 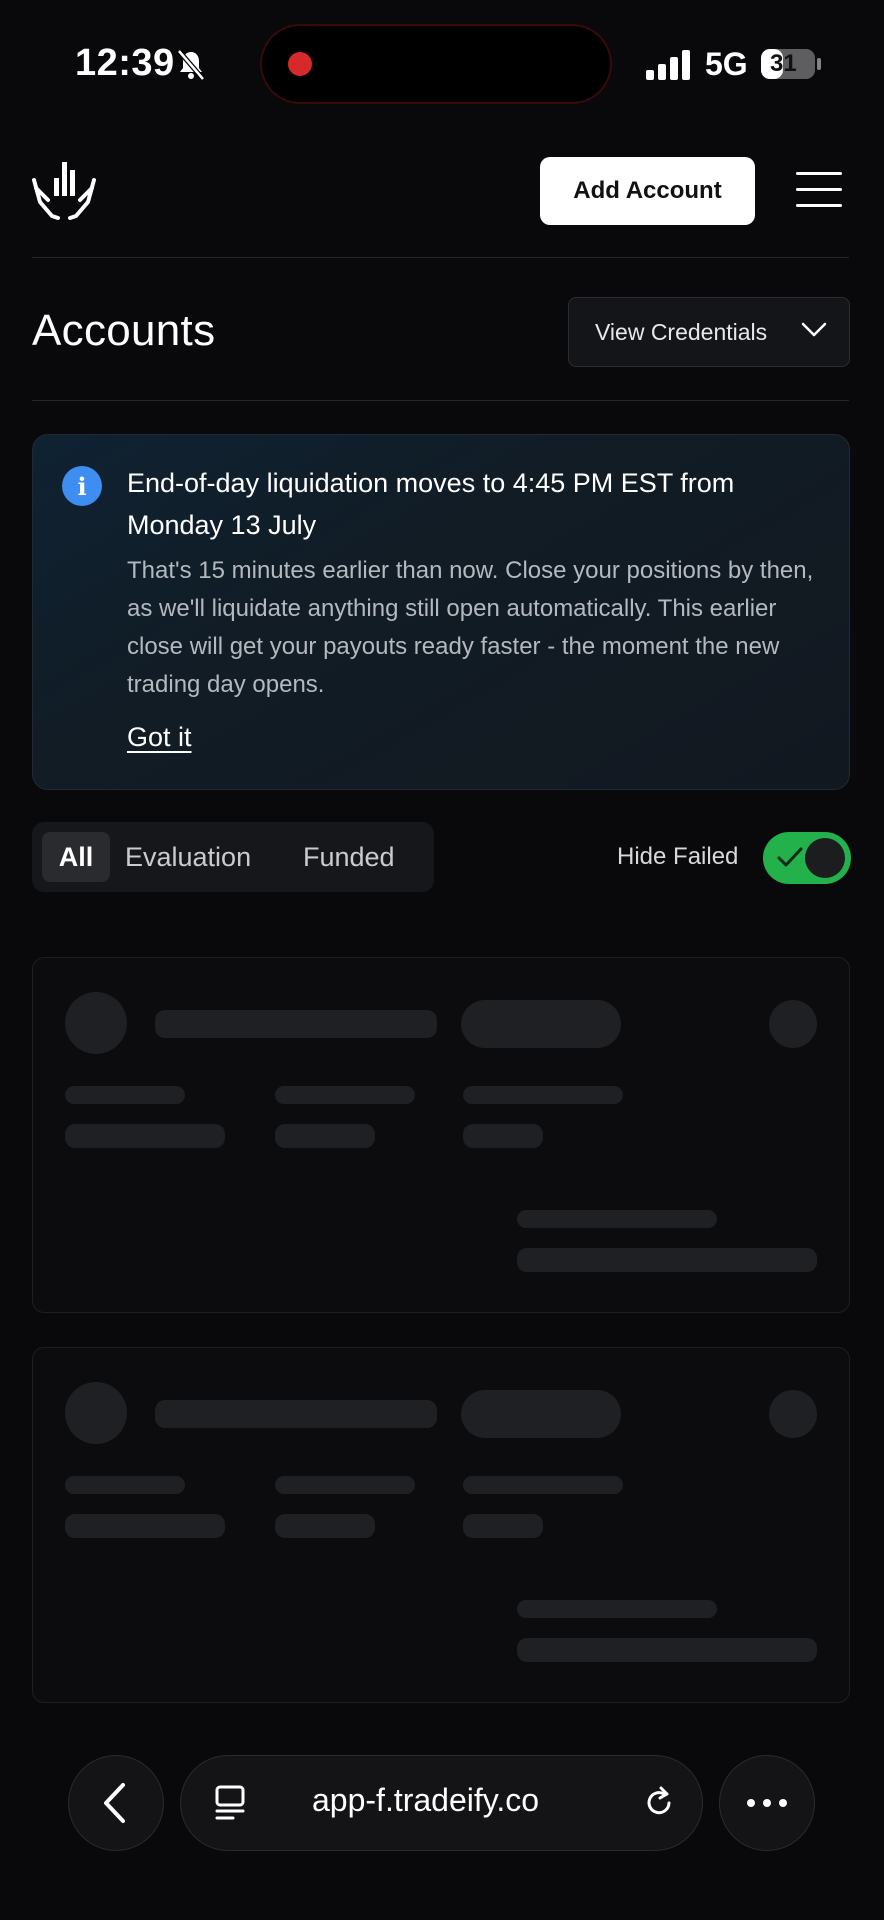 I want to click on hide-failed-toggle, so click(x=807, y=858).